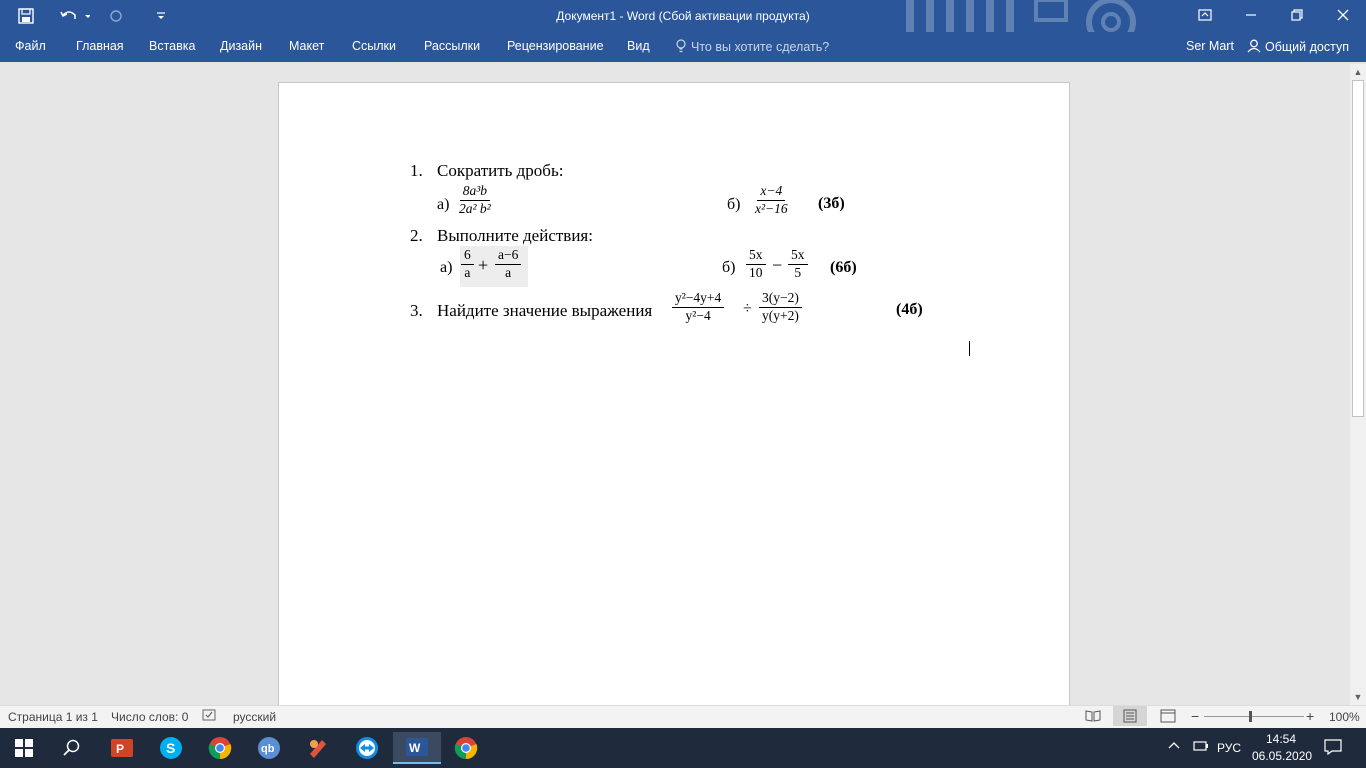  I want to click on print-layout-icon, so click(1130, 716).